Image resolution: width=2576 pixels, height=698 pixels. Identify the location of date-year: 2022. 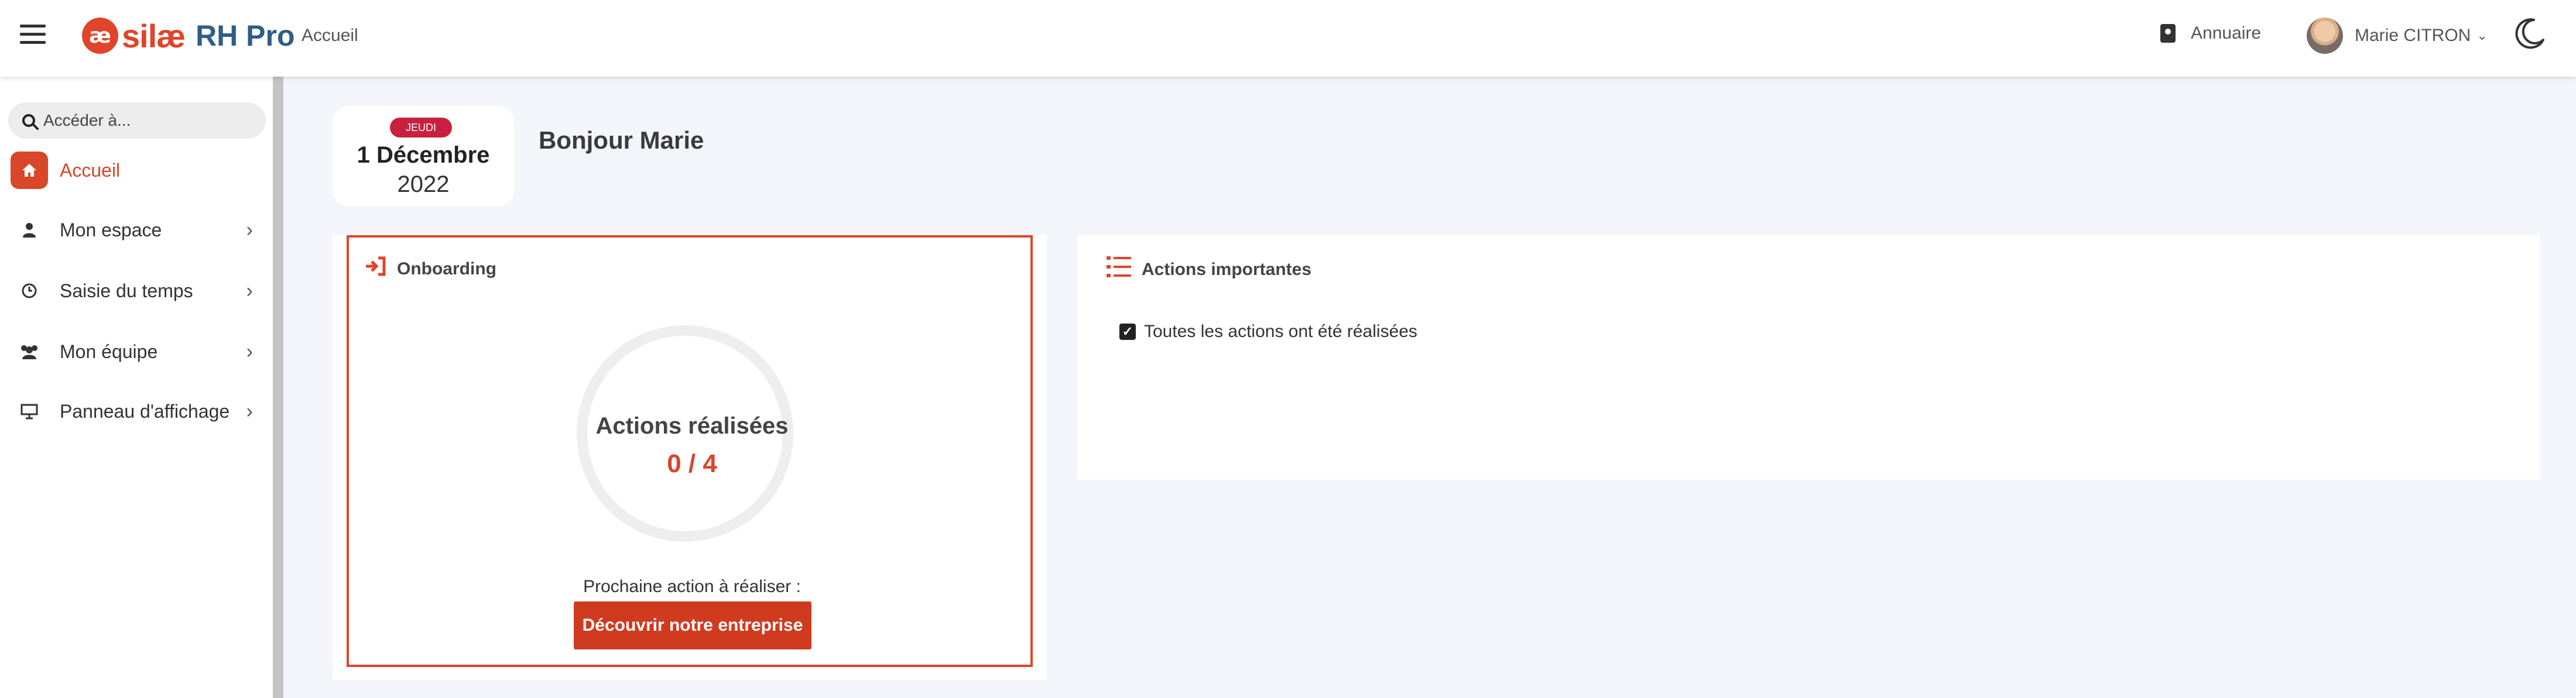
(423, 184).